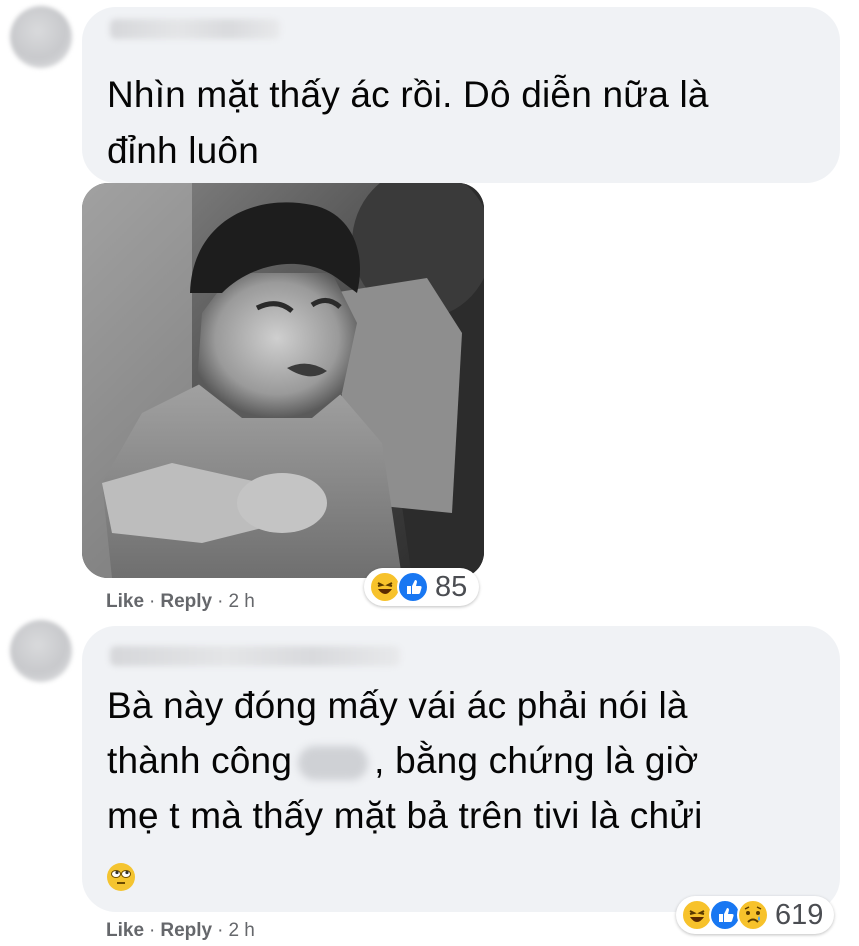  I want to click on comment-text-line: thành công , bằng chứng là giờ, so click(402, 760).